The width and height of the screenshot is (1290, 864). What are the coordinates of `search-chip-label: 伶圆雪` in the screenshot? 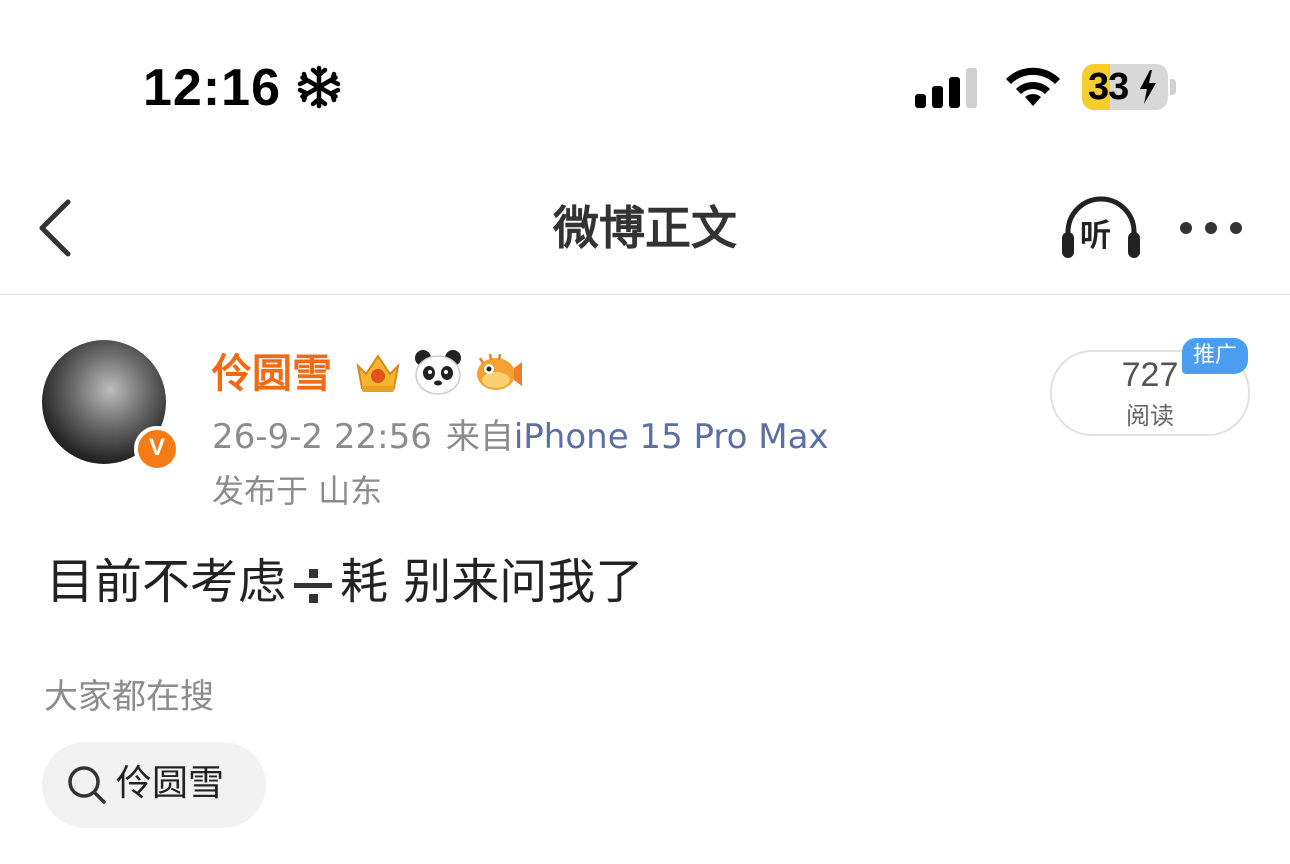 It's located at (170, 783).